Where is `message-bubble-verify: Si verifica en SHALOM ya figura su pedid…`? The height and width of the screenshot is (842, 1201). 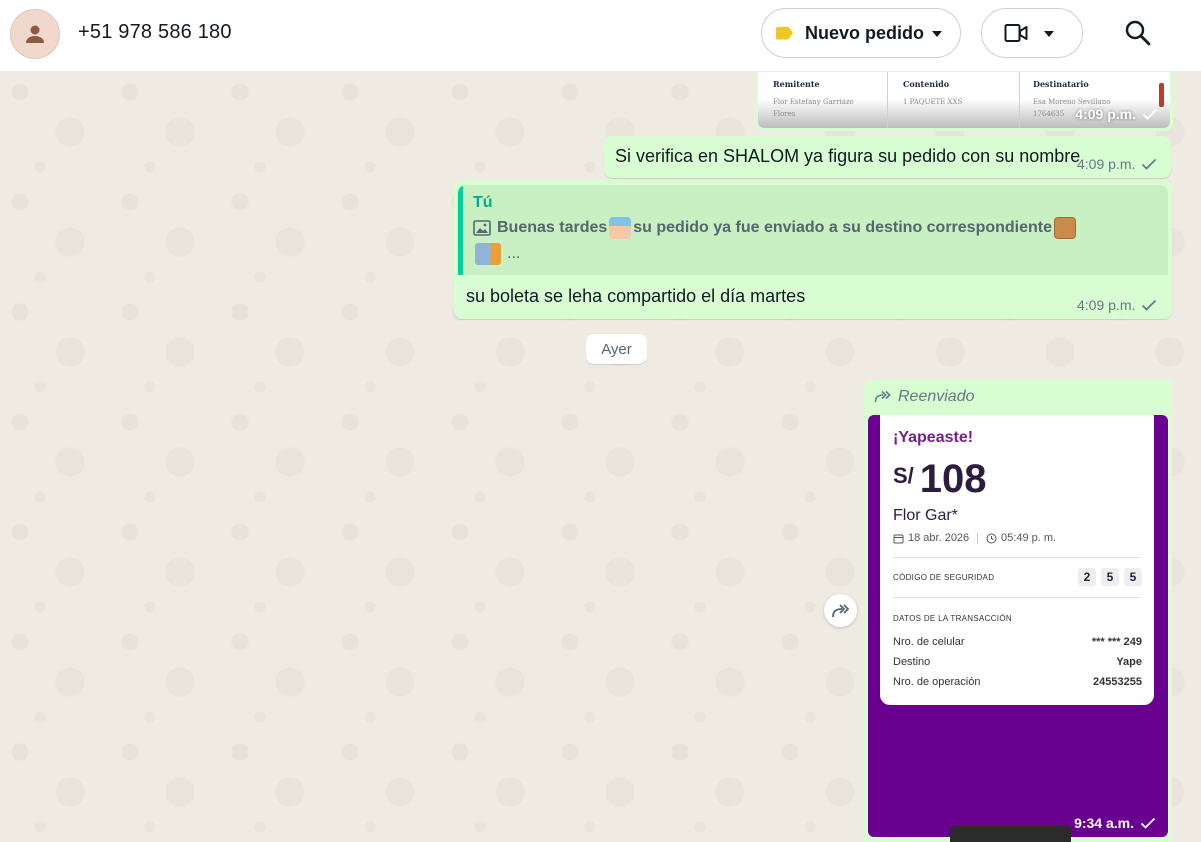
message-bubble-verify: Si verifica en SHALOM ya figura su pedid… is located at coordinates (887, 157).